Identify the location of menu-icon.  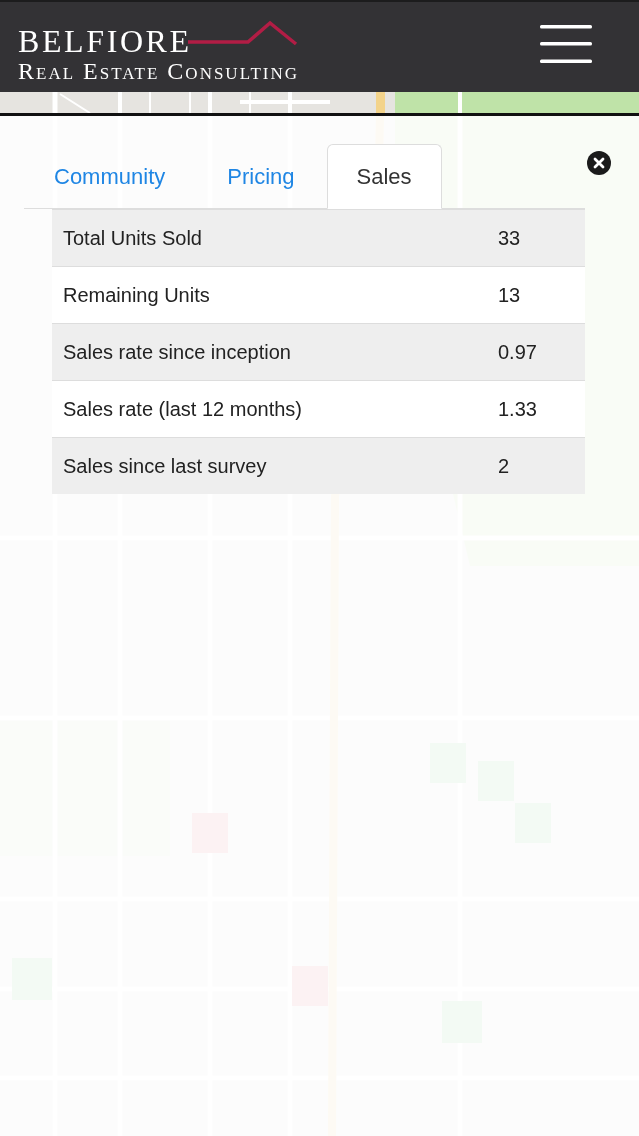
(566, 44).